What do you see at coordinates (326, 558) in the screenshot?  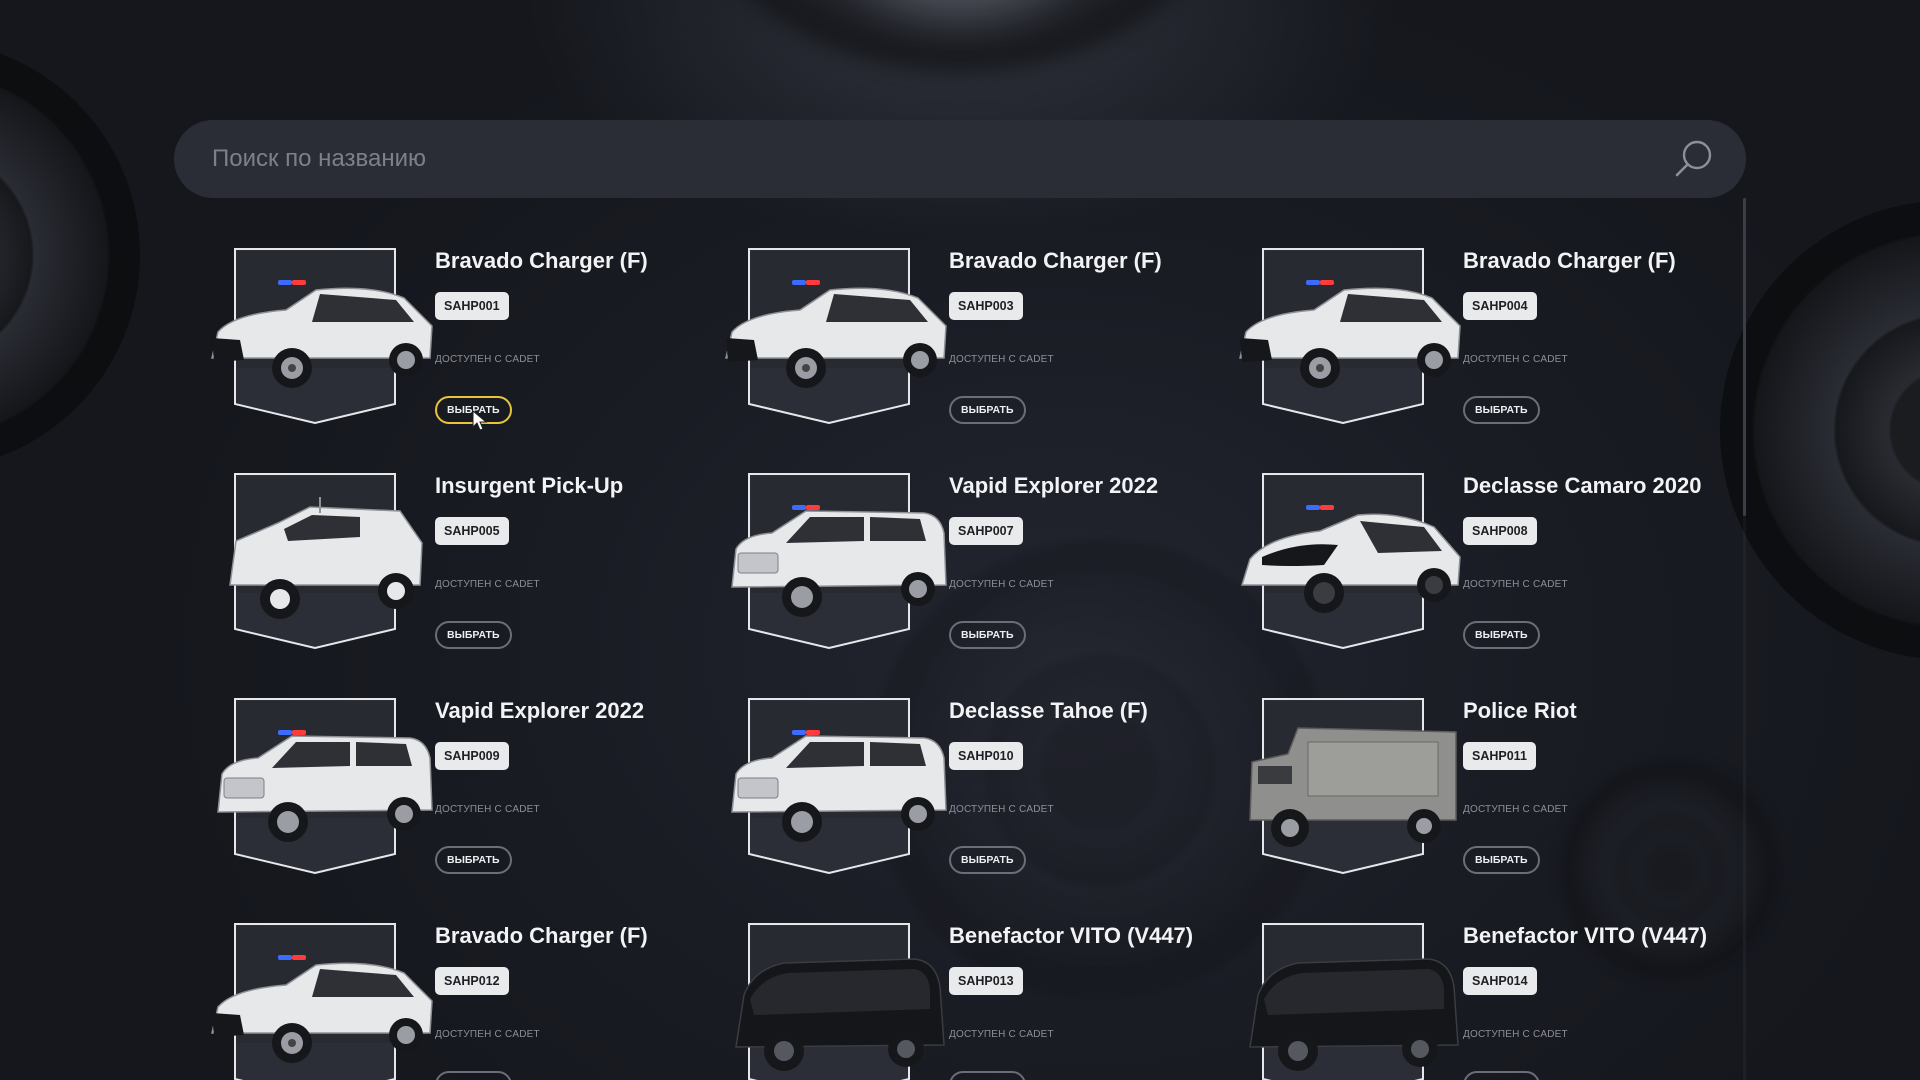 I see `armored-pickup-icon` at bounding box center [326, 558].